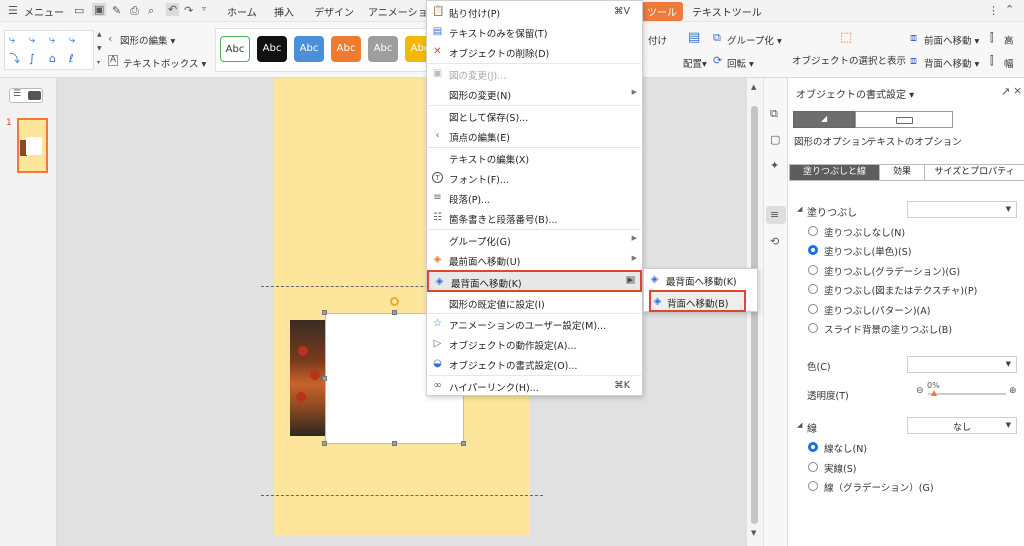  What do you see at coordinates (99, 49) in the screenshot?
I see `gallery-down-icon: ▼` at bounding box center [99, 49].